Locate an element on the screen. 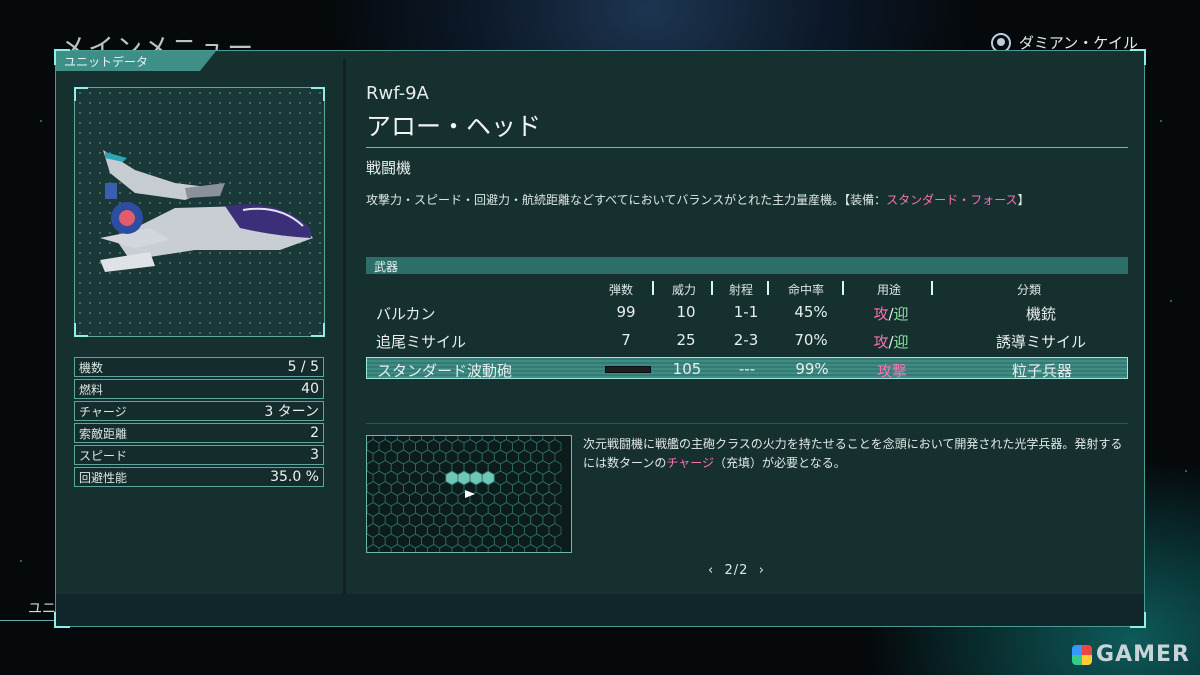 This screenshot has width=1200, height=675. stat-units: 機数 5 / 5 is located at coordinates (199, 367).